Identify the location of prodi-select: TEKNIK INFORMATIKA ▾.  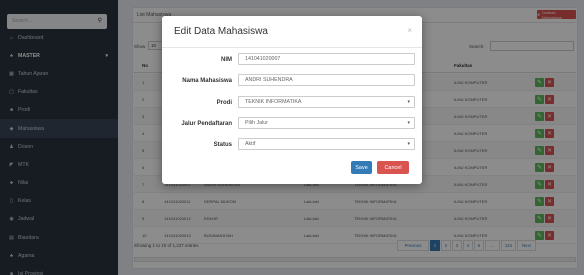
(326, 102).